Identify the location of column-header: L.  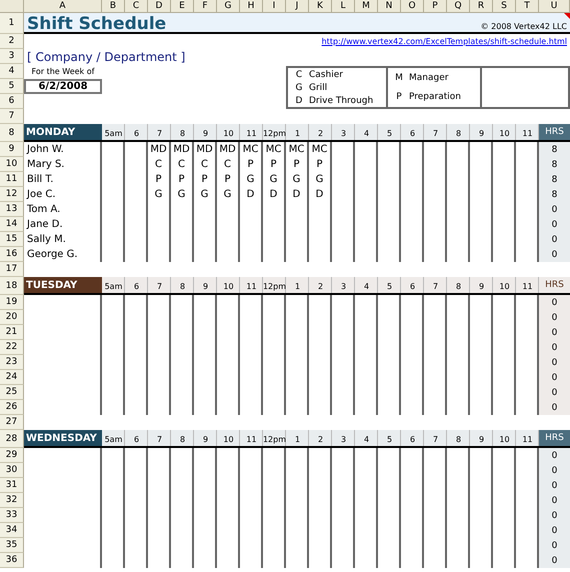
(343, 6).